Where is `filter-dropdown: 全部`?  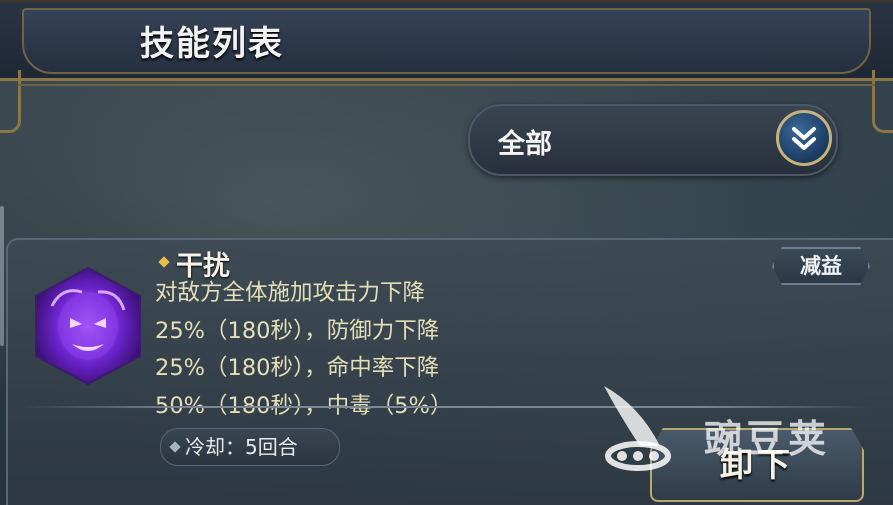 filter-dropdown: 全部 is located at coordinates (653, 140).